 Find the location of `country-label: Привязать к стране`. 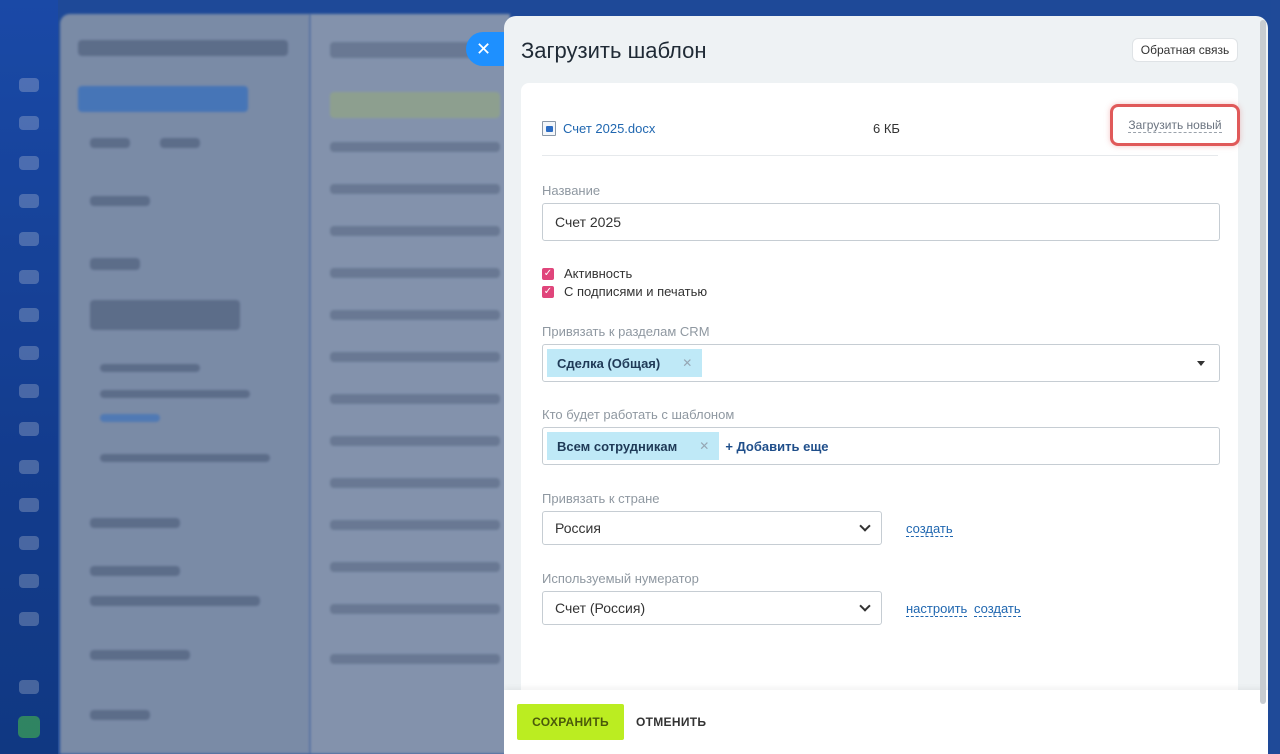

country-label: Привязать к стране is located at coordinates (601, 498).